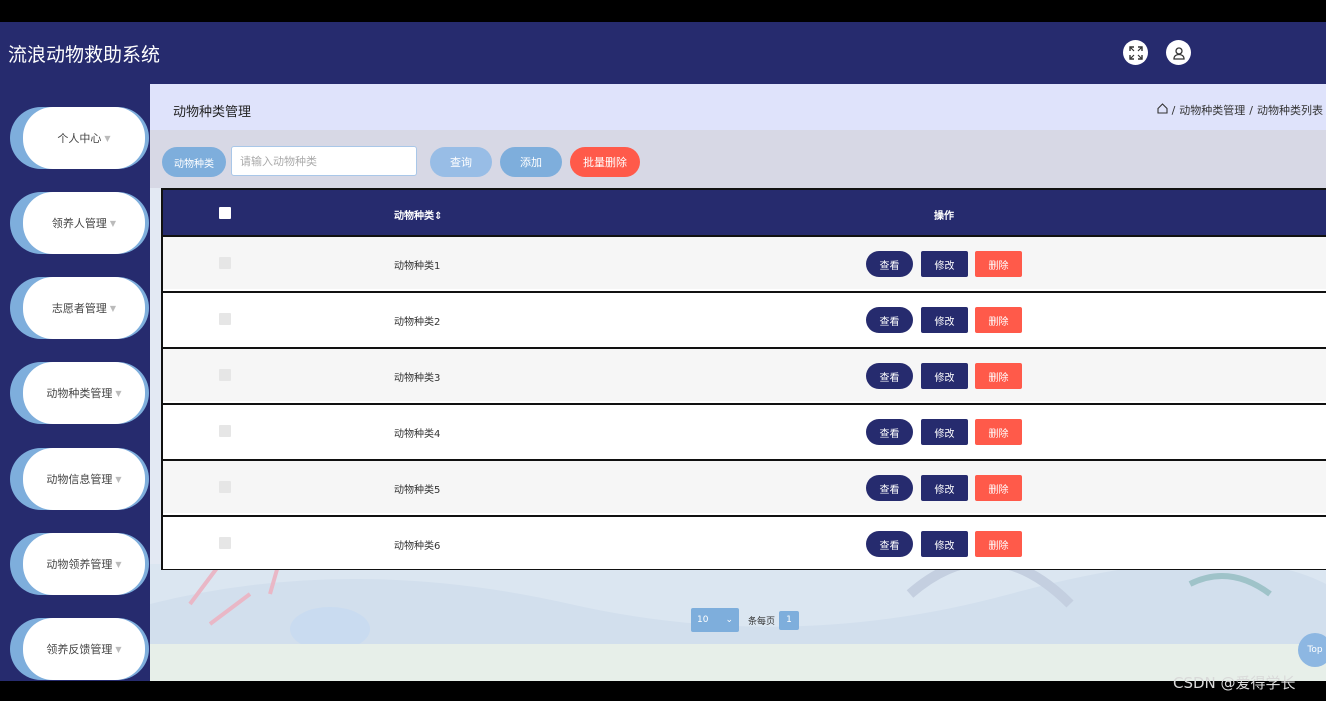 The height and width of the screenshot is (701, 1326). What do you see at coordinates (738, 107) in the screenshot?
I see `page-header: 动物种类管理 / 动物种类管理 / 动物种类列表` at bounding box center [738, 107].